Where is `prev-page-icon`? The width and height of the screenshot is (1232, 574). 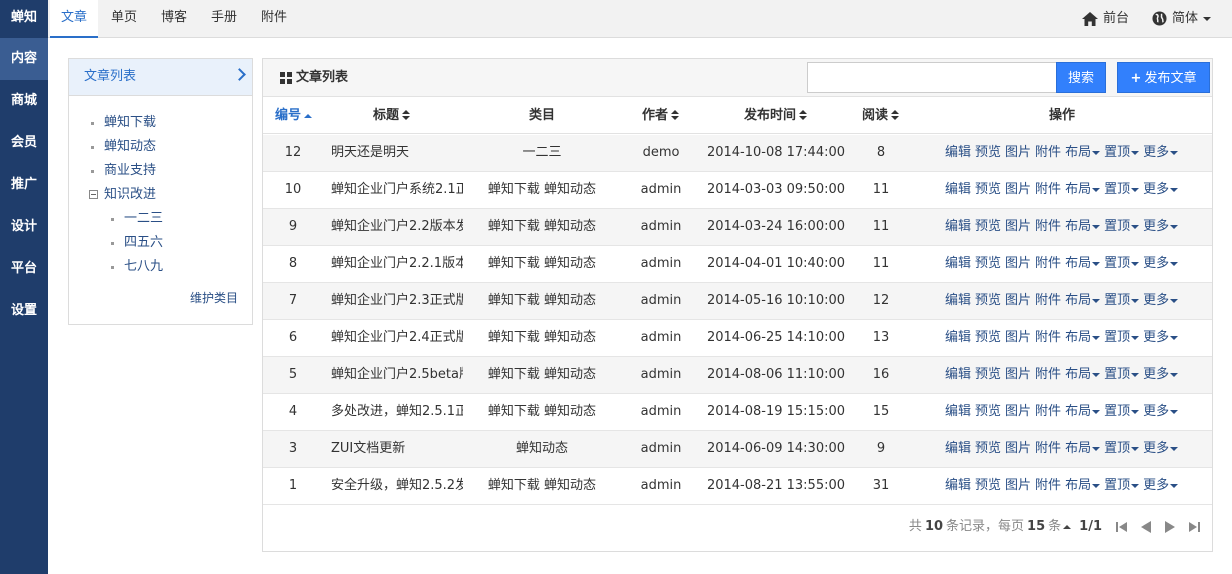 prev-page-icon is located at coordinates (1146, 527).